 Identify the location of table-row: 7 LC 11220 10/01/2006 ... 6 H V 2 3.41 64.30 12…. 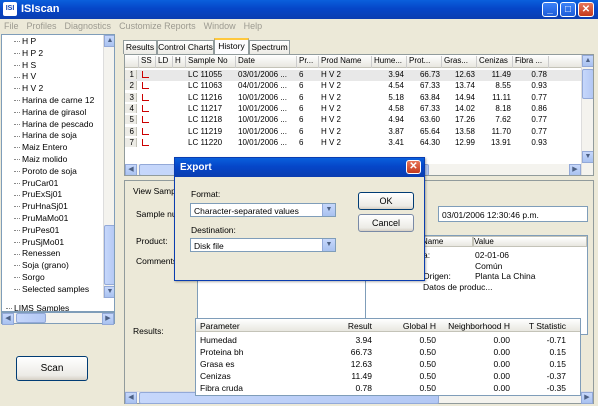
(354, 143).